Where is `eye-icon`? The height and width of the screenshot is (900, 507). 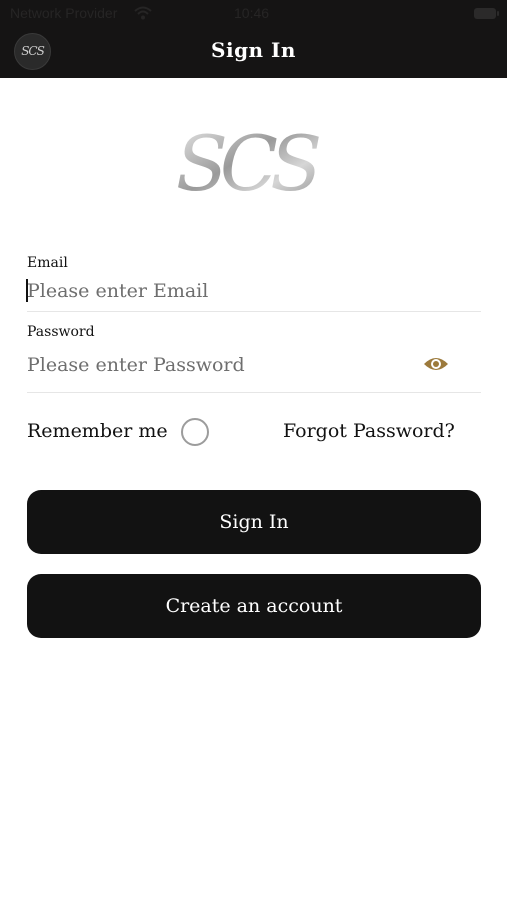
eye-icon is located at coordinates (436, 364).